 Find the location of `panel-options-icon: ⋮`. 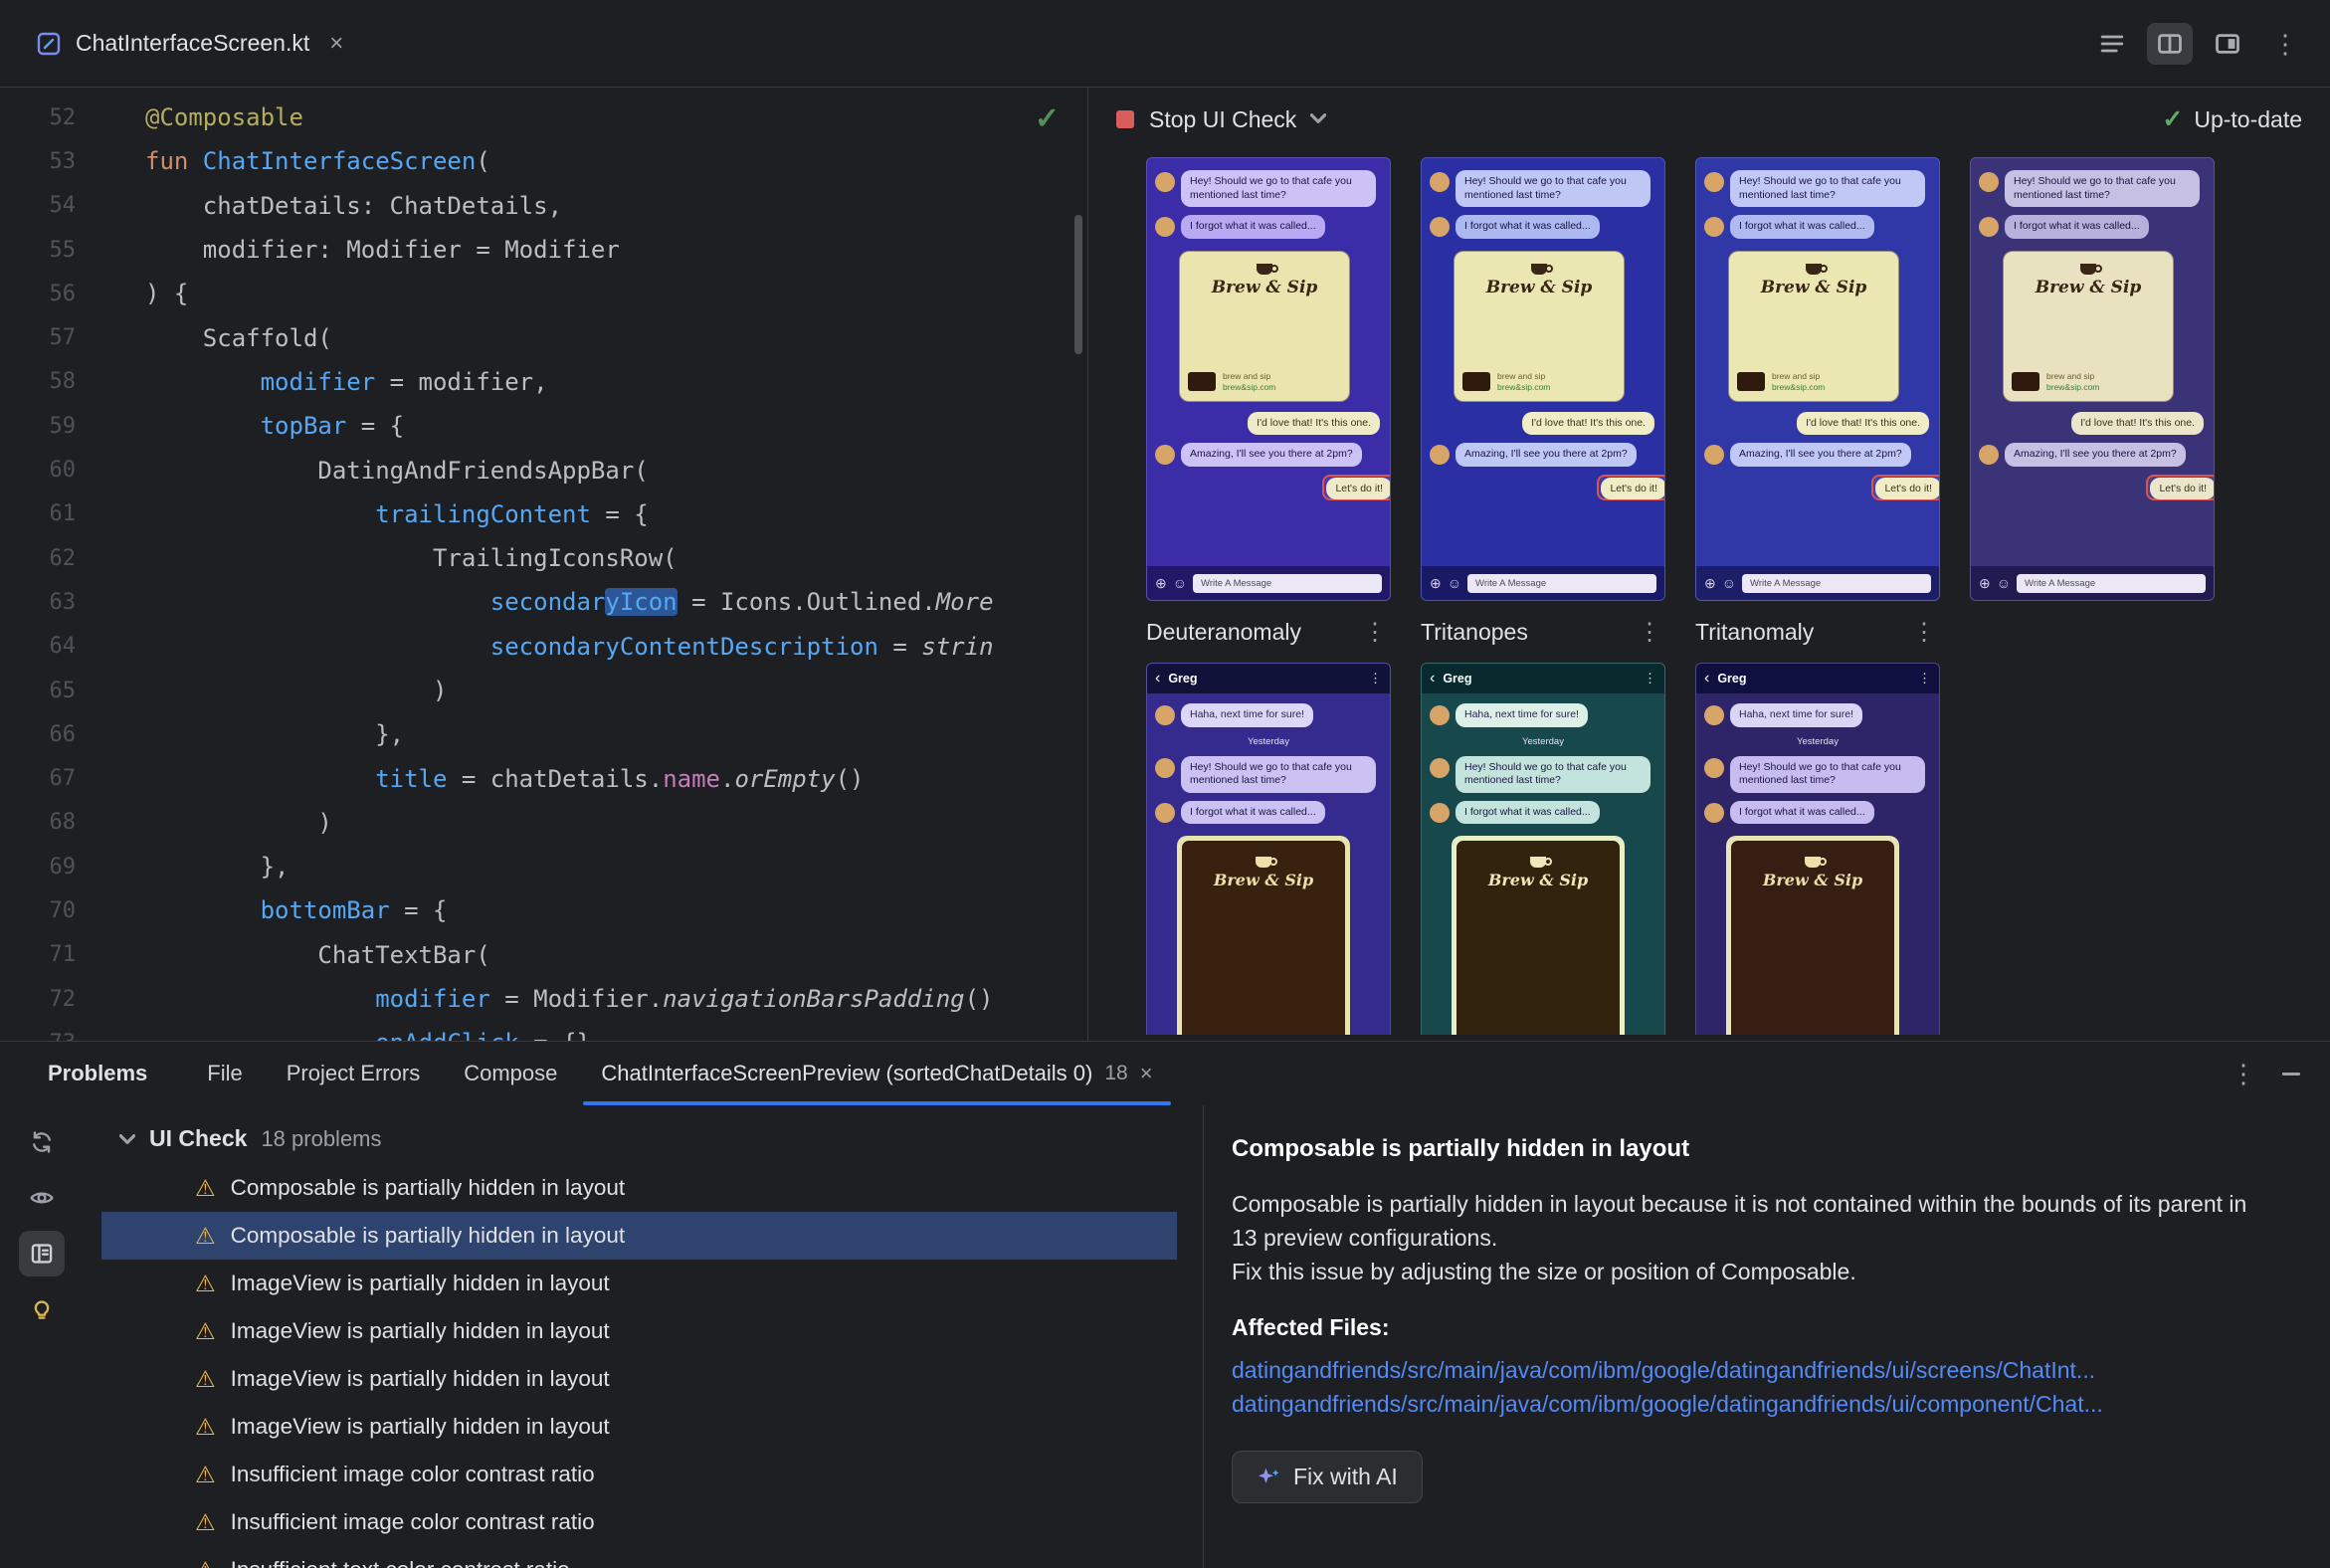

panel-options-icon: ⋮ is located at coordinates (2243, 1073).